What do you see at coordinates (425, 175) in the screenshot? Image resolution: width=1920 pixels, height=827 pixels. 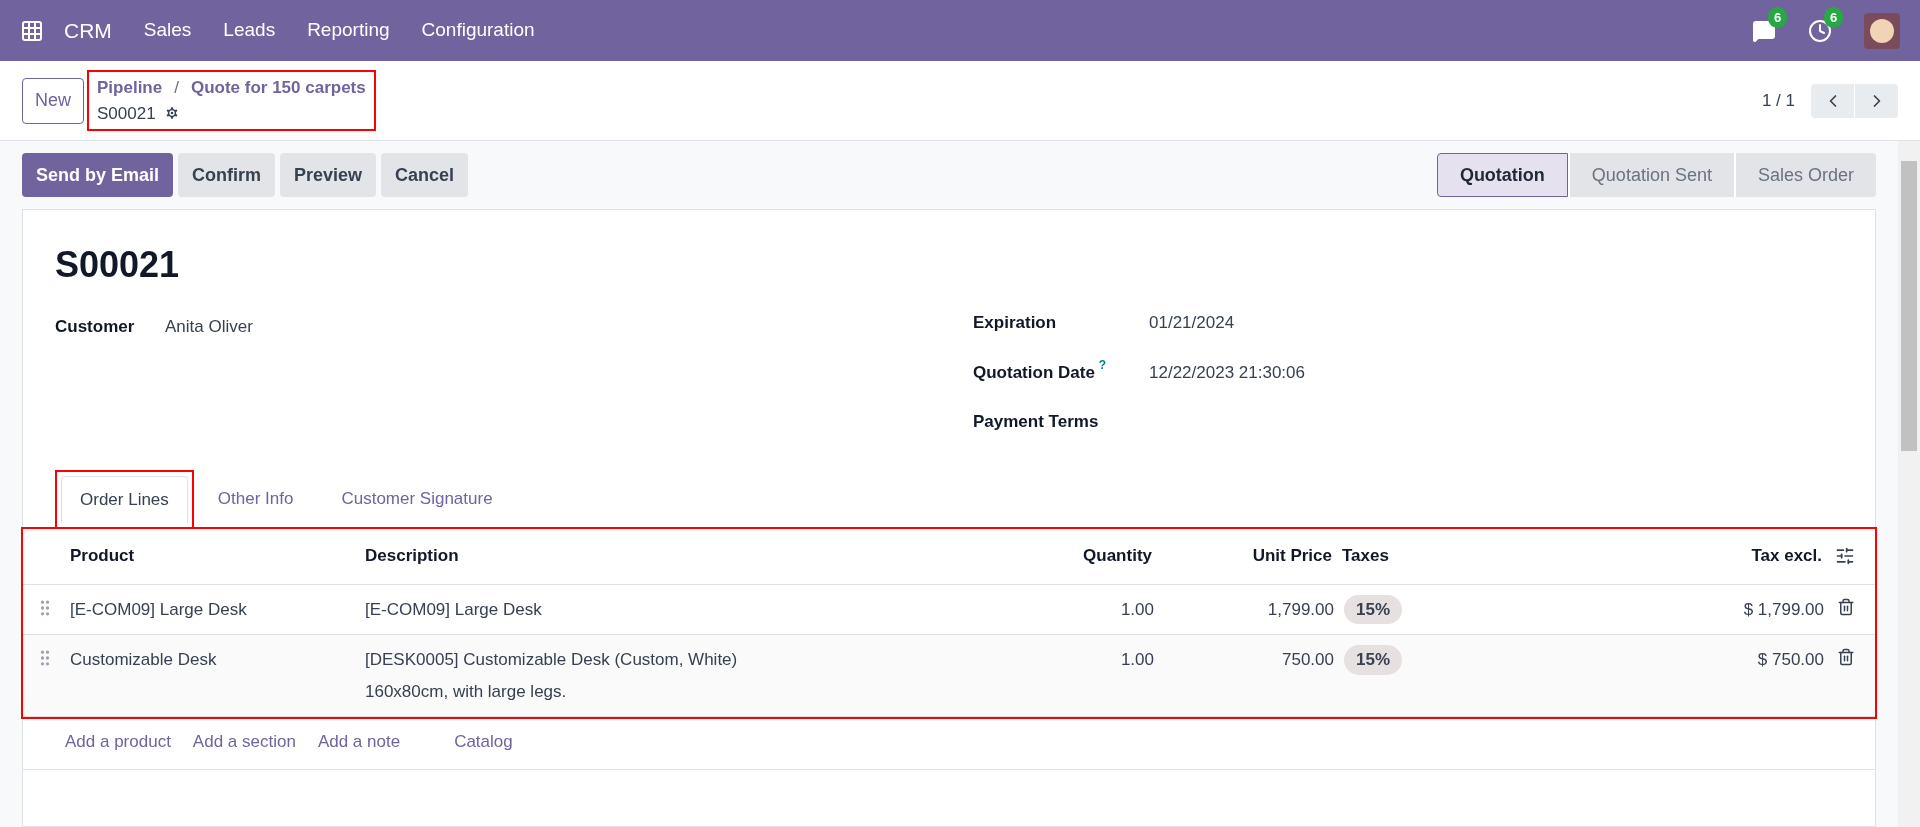 I see `action-button: Cancel` at bounding box center [425, 175].